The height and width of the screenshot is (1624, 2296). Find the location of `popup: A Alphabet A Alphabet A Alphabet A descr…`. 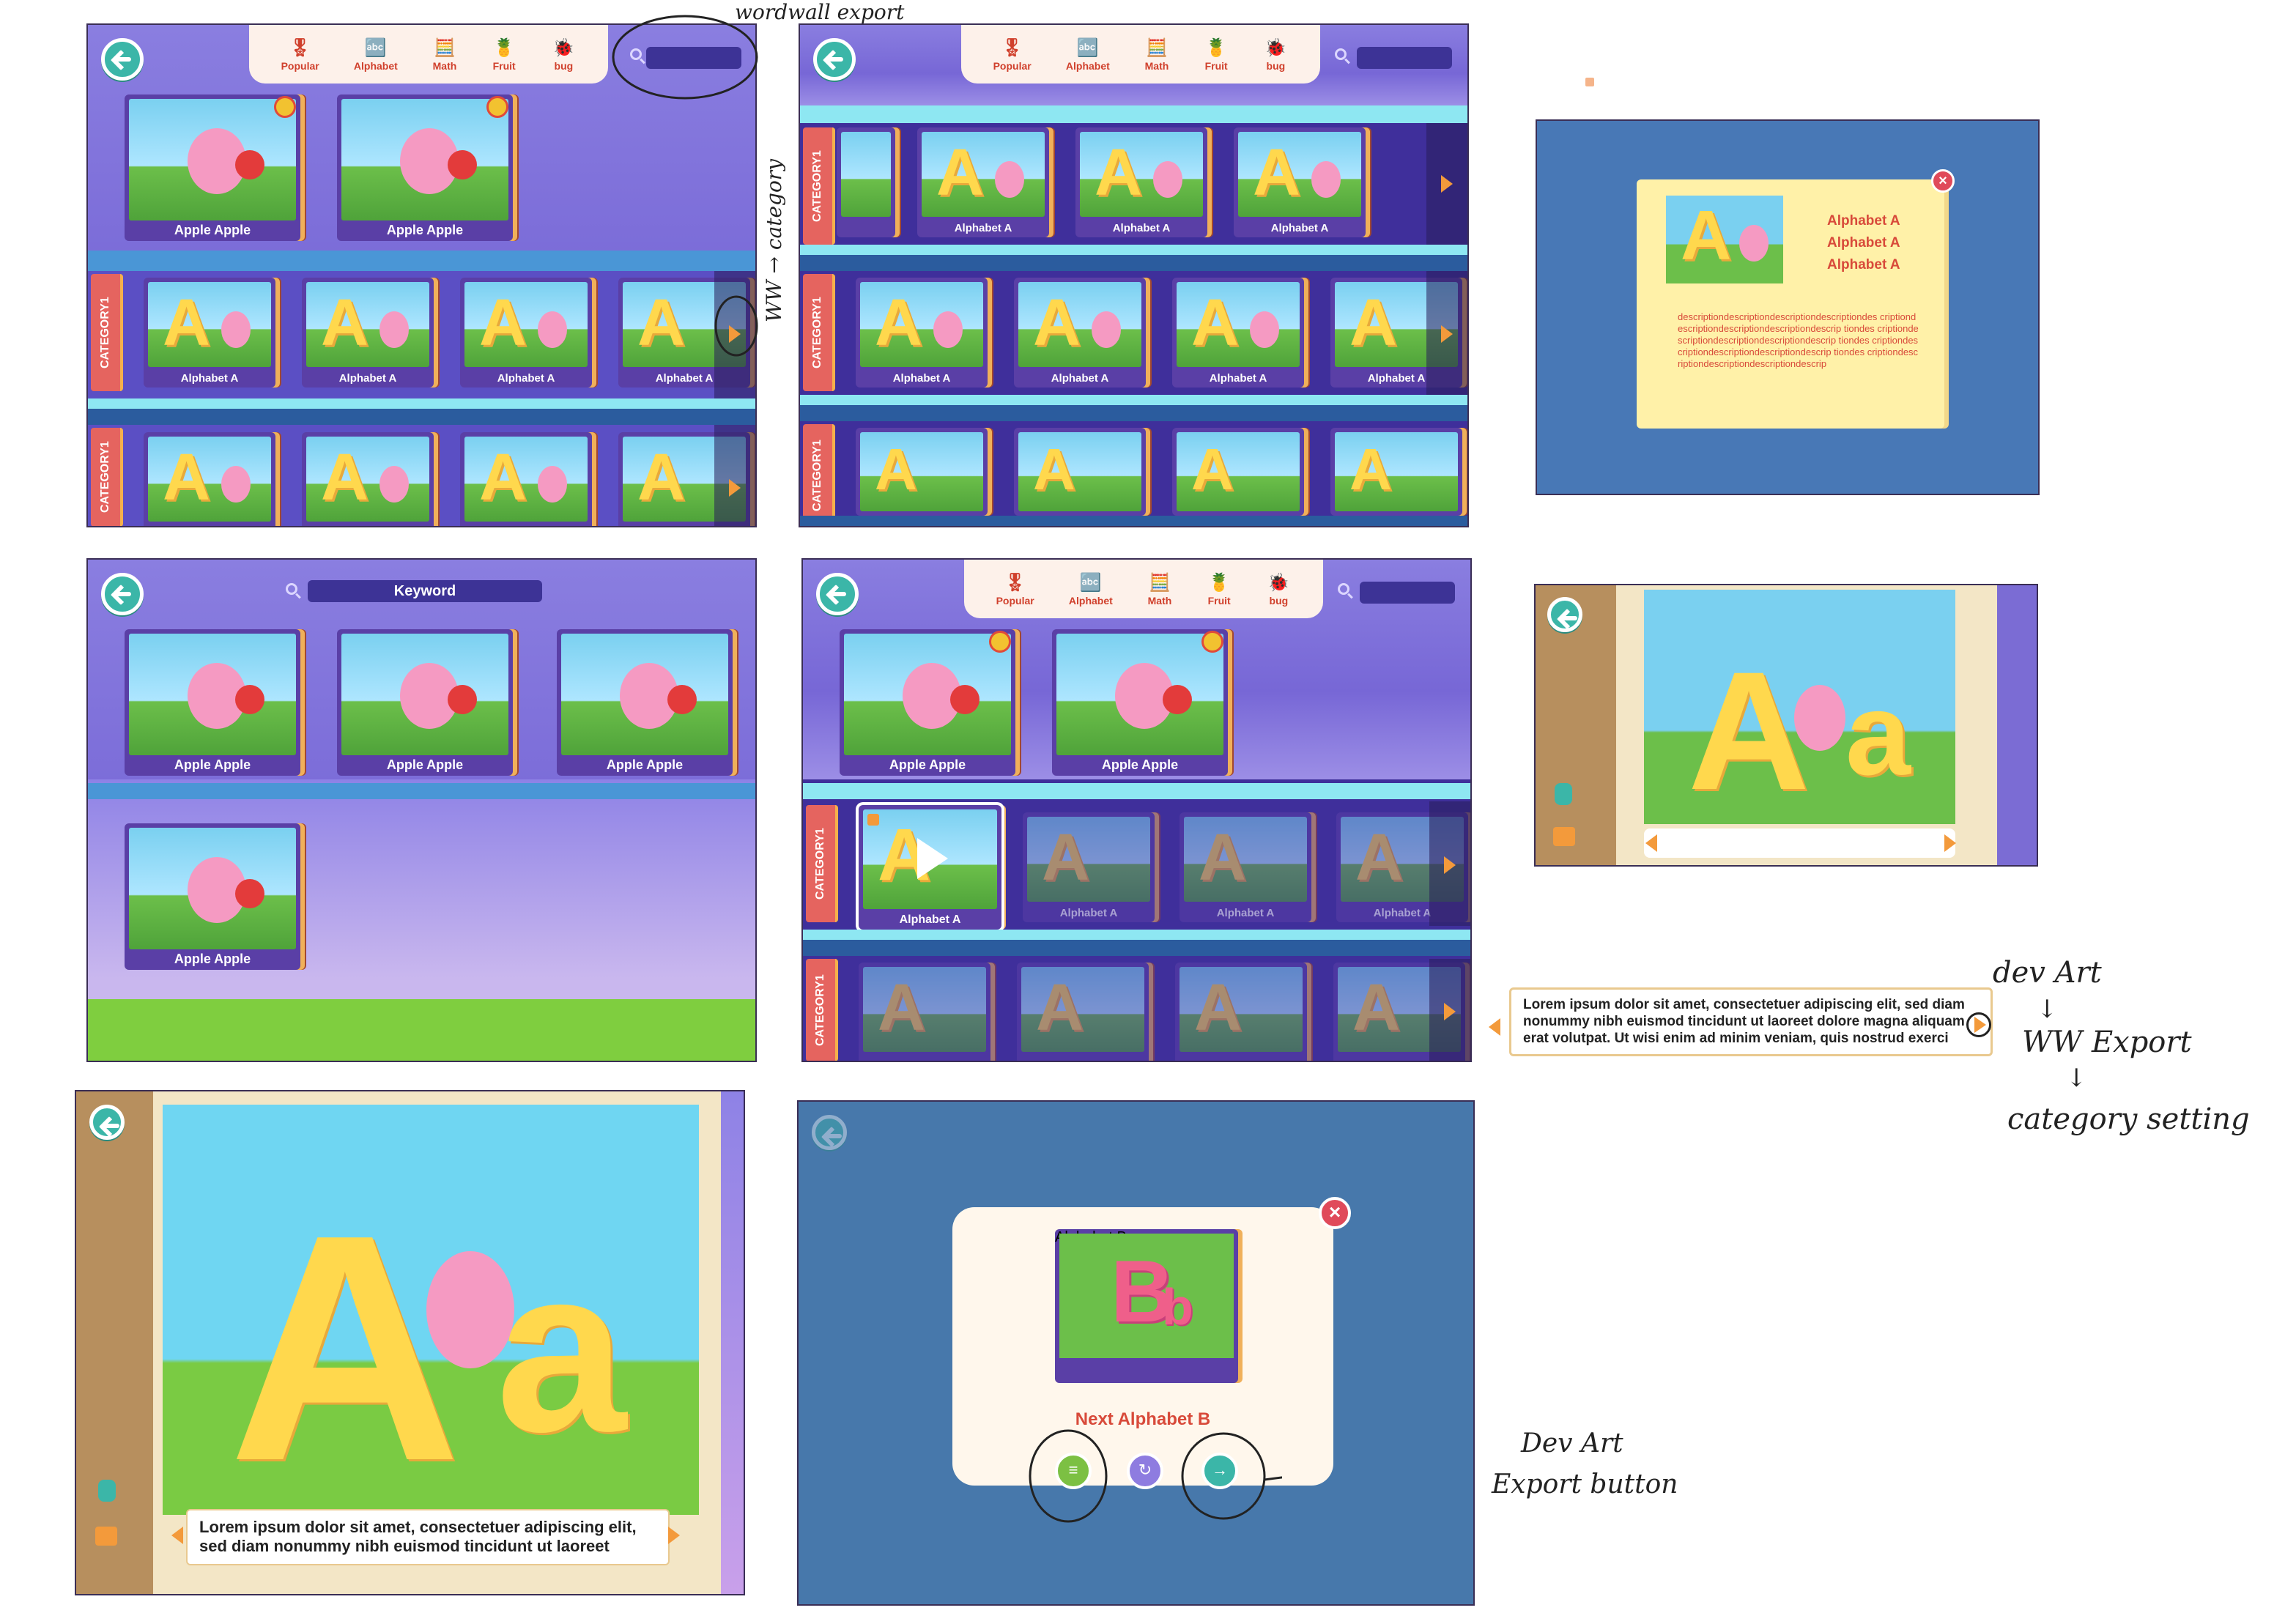

popup: A Alphabet A Alphabet A Alphabet A descr… is located at coordinates (1796, 299).